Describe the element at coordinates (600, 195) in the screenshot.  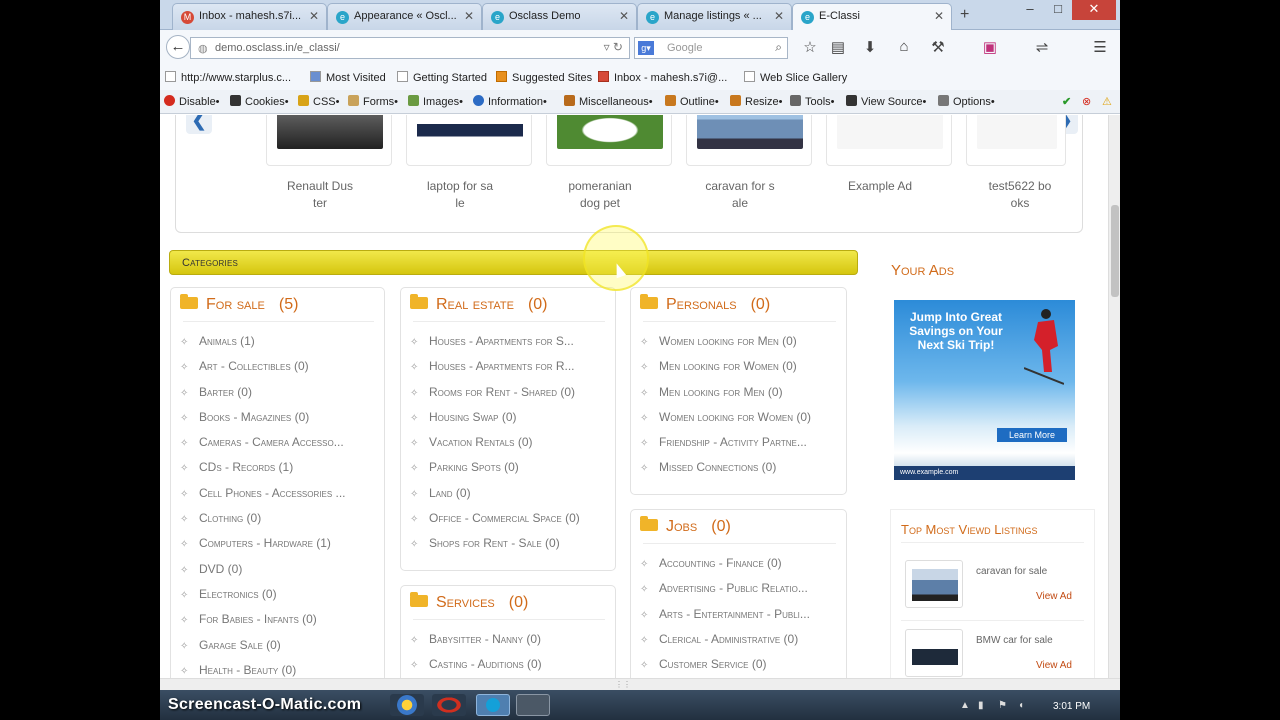
I see `listing-title: pomeranian dog pet` at that location.